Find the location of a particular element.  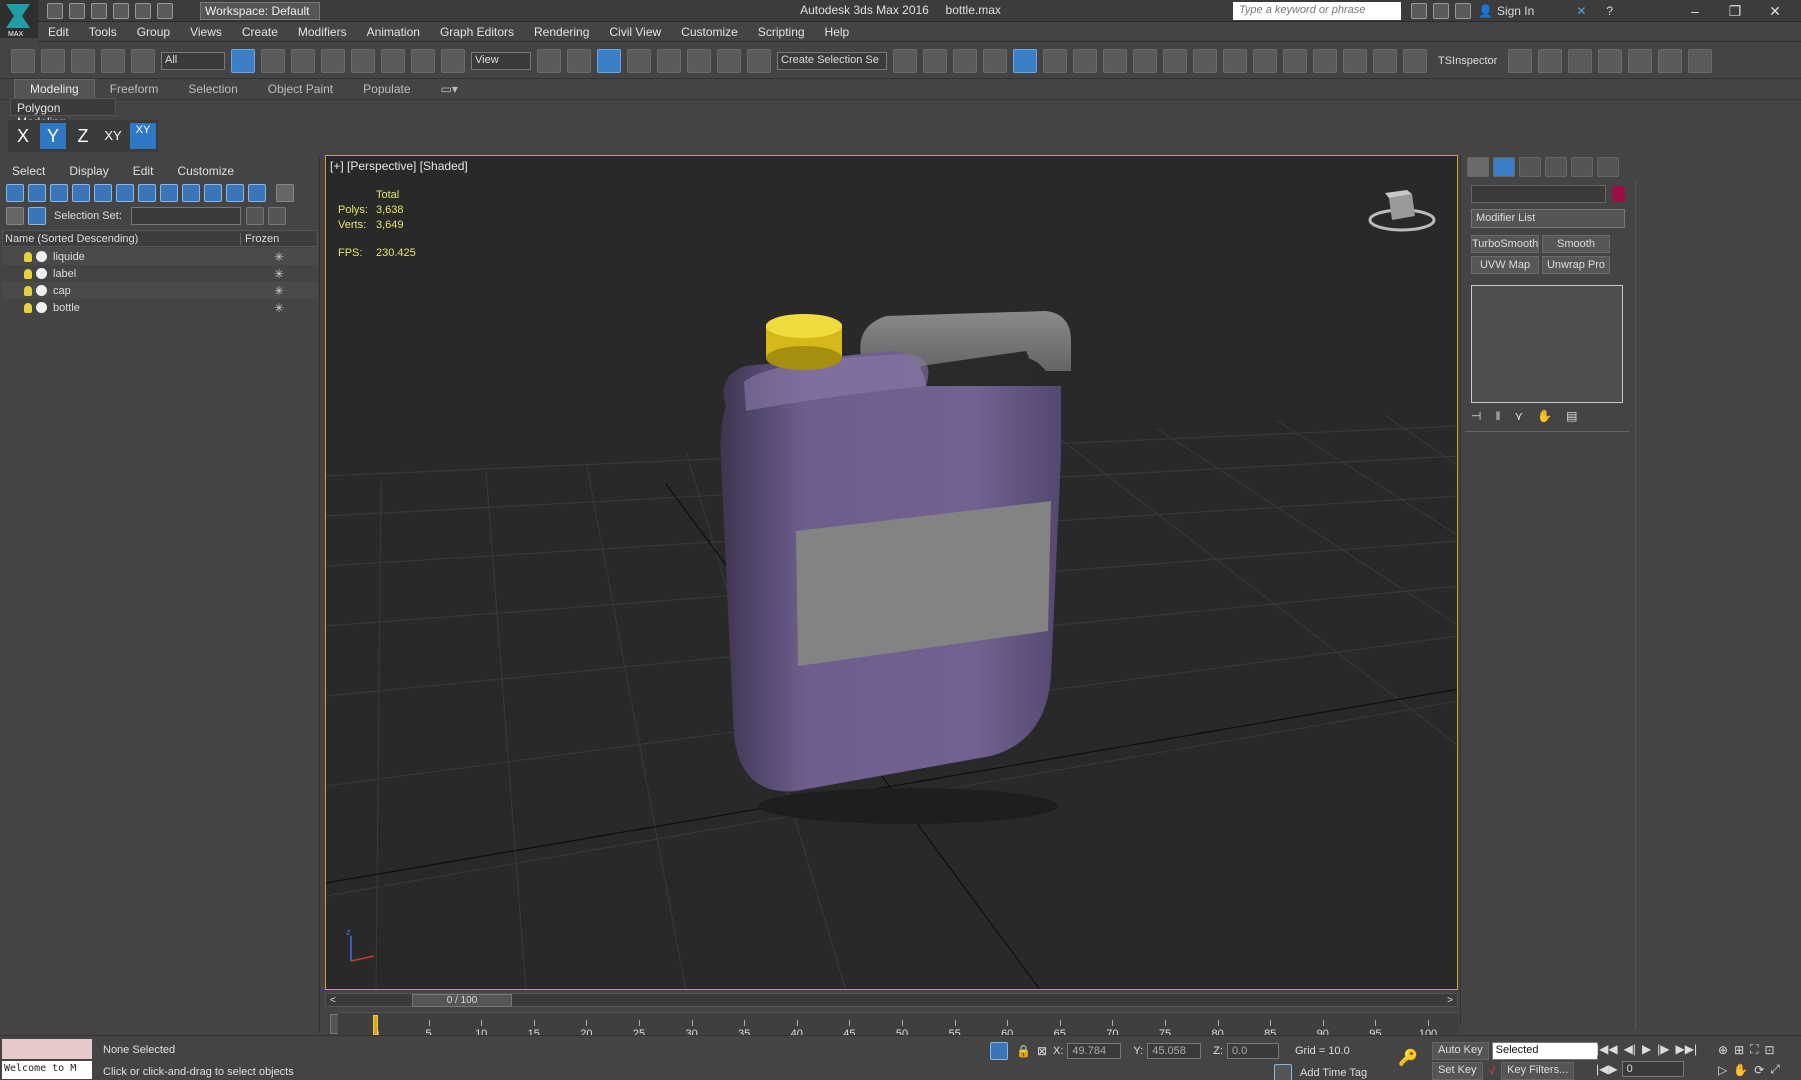

maxscript-listener is located at coordinates (47, 1049).